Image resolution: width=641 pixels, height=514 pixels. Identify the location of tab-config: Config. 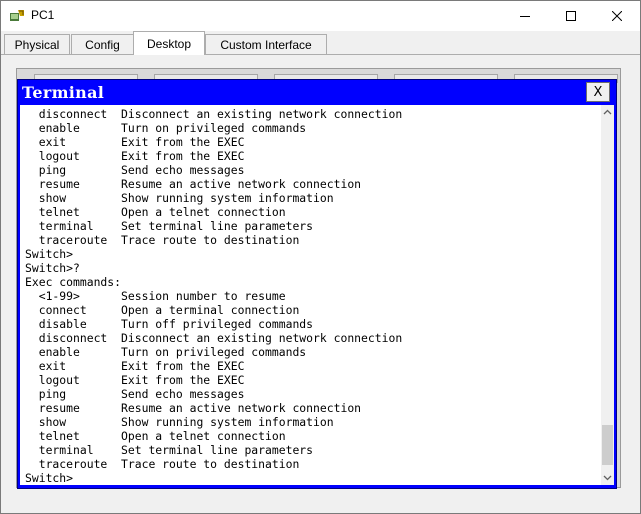
(102, 44).